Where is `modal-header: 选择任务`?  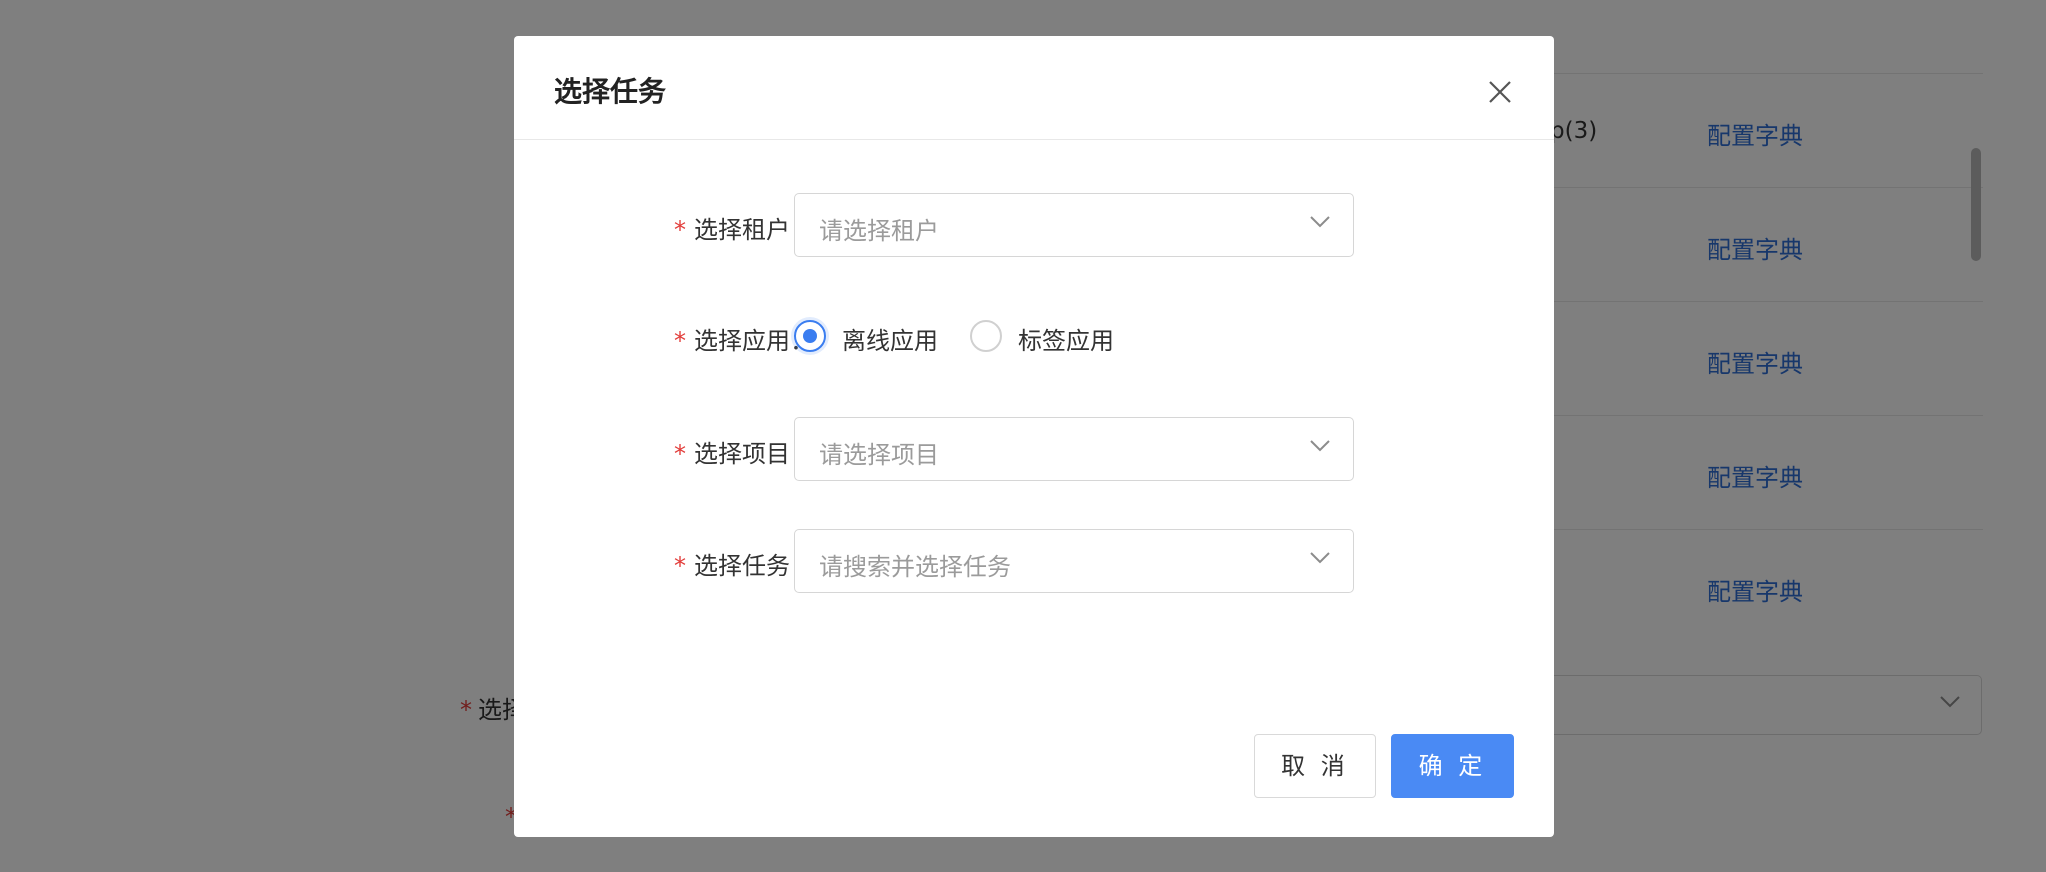 modal-header: 选择任务 is located at coordinates (1034, 88).